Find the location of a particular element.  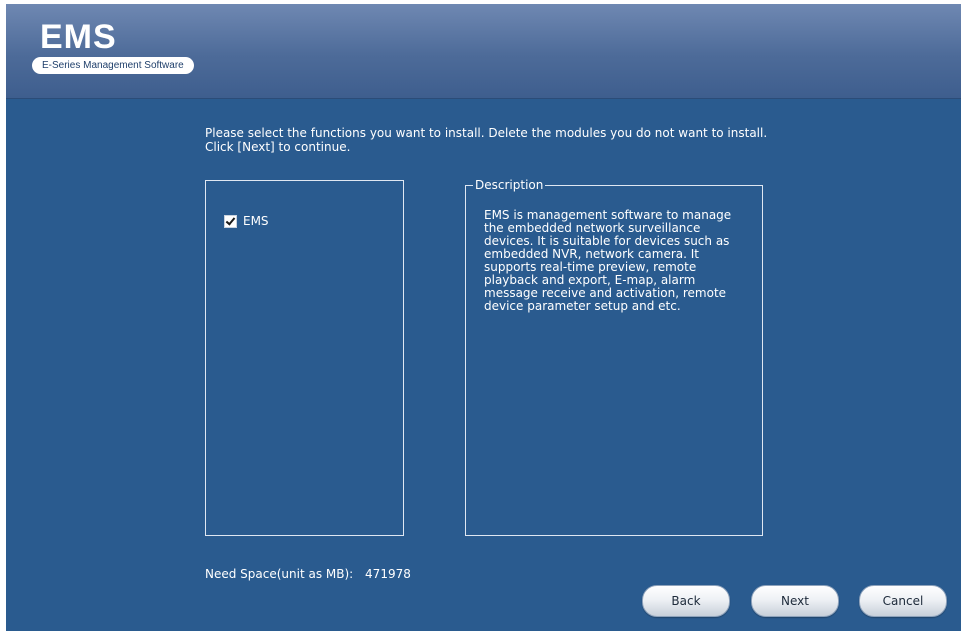

back-button: Back is located at coordinates (686, 601).